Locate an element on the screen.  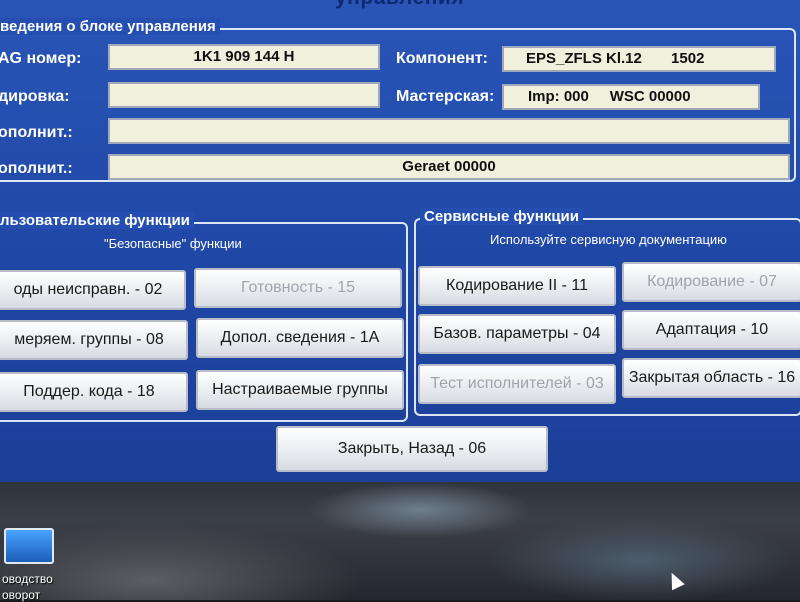
measuring-blocks-button: меряем. группы - 08 is located at coordinates (94, 340).